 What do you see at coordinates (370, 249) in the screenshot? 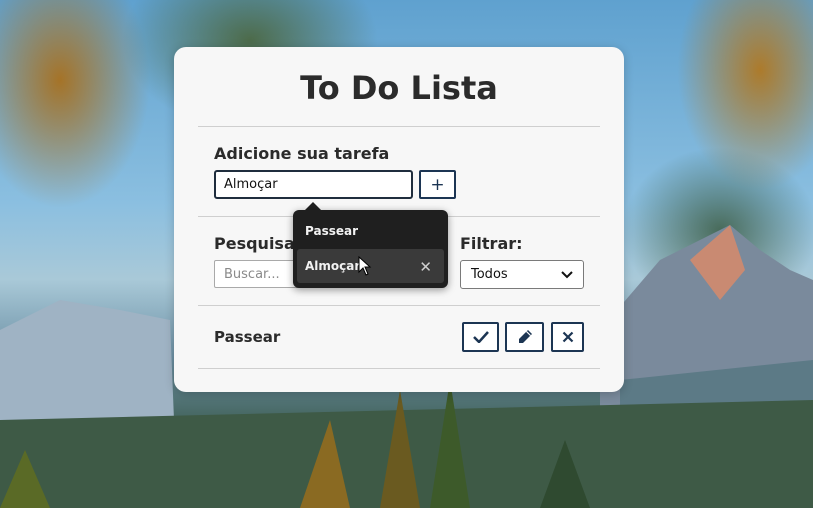
I see `autocomplete-dropdown: Passear Almoçar ✕` at bounding box center [370, 249].